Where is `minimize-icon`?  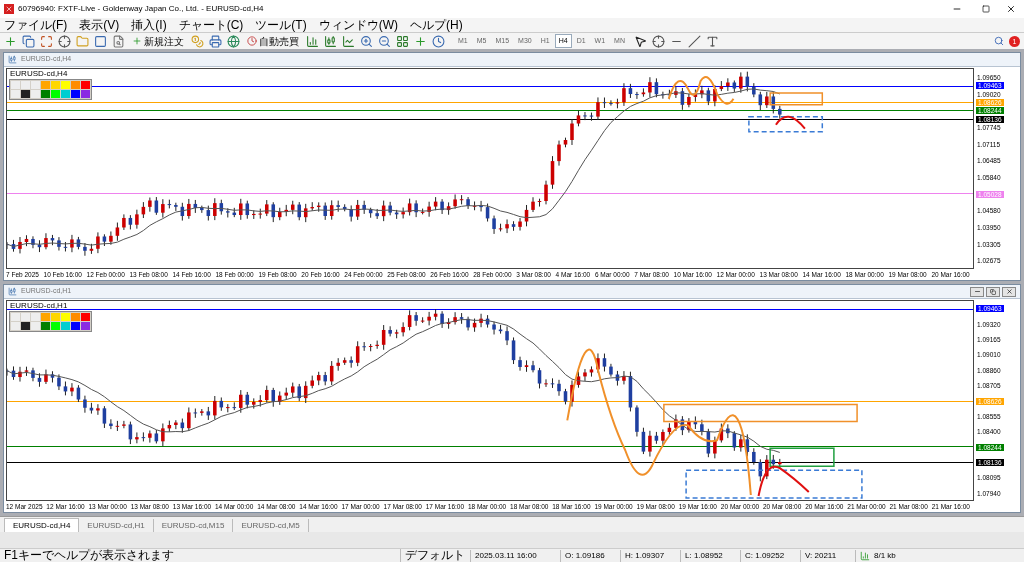
minimize-icon is located at coordinates (977, 291).